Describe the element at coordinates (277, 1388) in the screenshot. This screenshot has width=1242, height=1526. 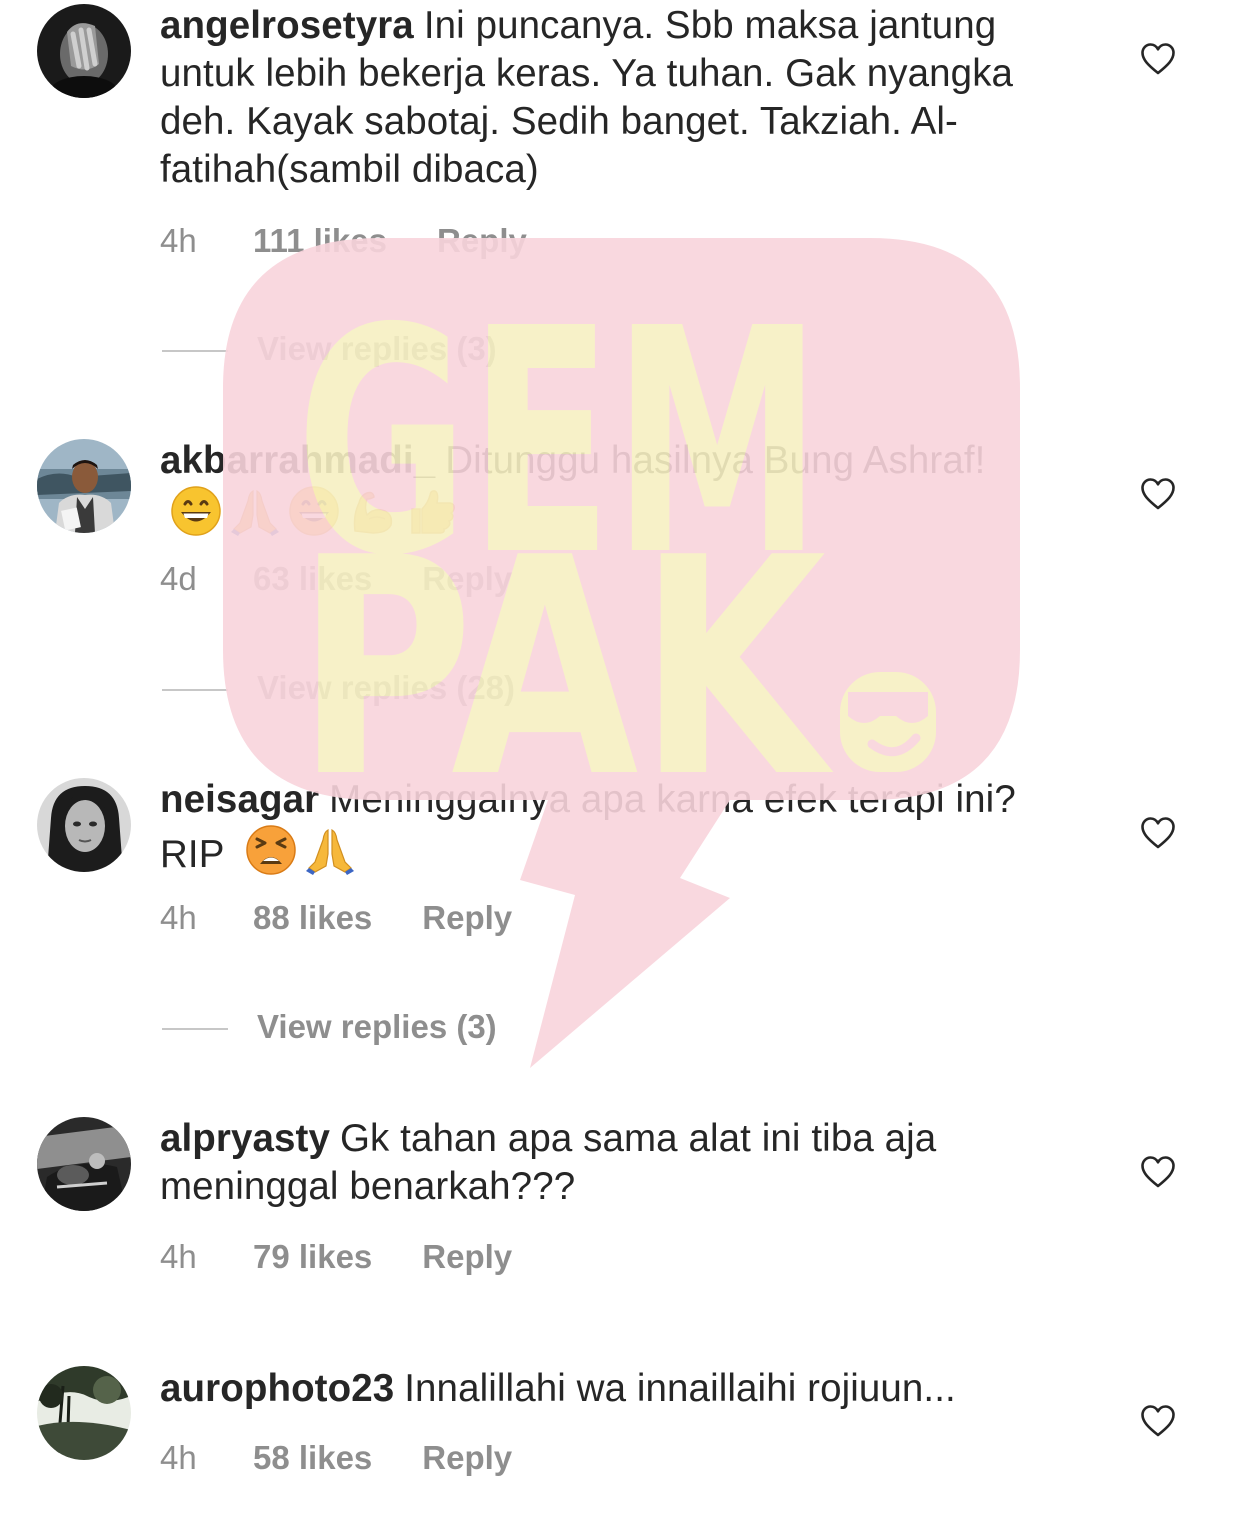
I see `comment-username: aurophoto23` at that location.